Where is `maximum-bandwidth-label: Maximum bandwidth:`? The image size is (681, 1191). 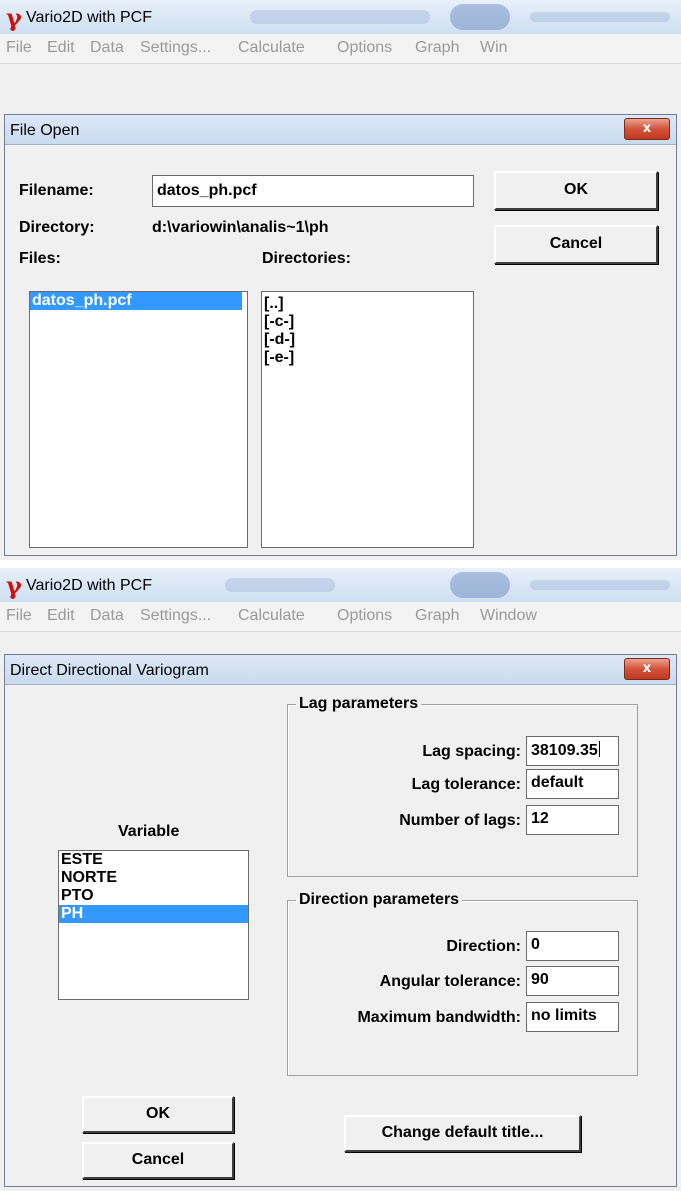
maximum-bandwidth-label: Maximum bandwidth: is located at coordinates (439, 1017).